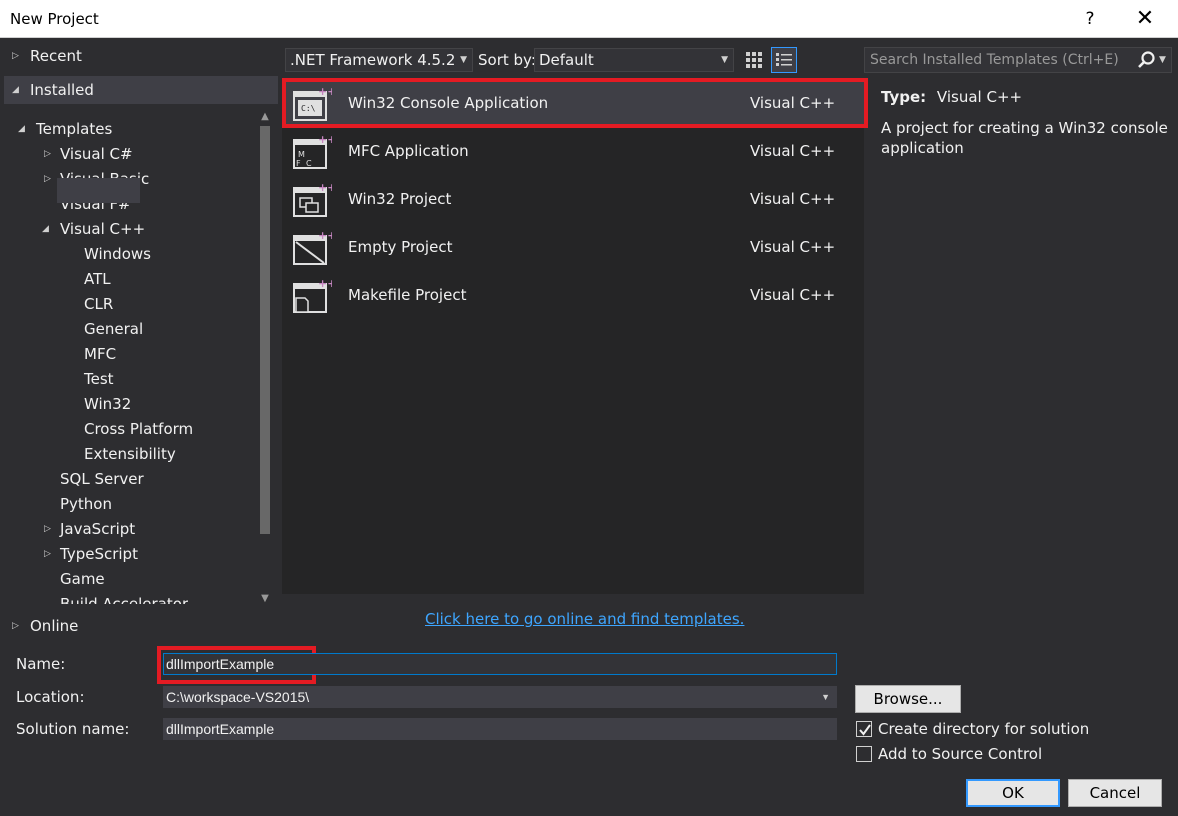  What do you see at coordinates (86, 504) in the screenshot?
I see `tree-item-python: Python` at bounding box center [86, 504].